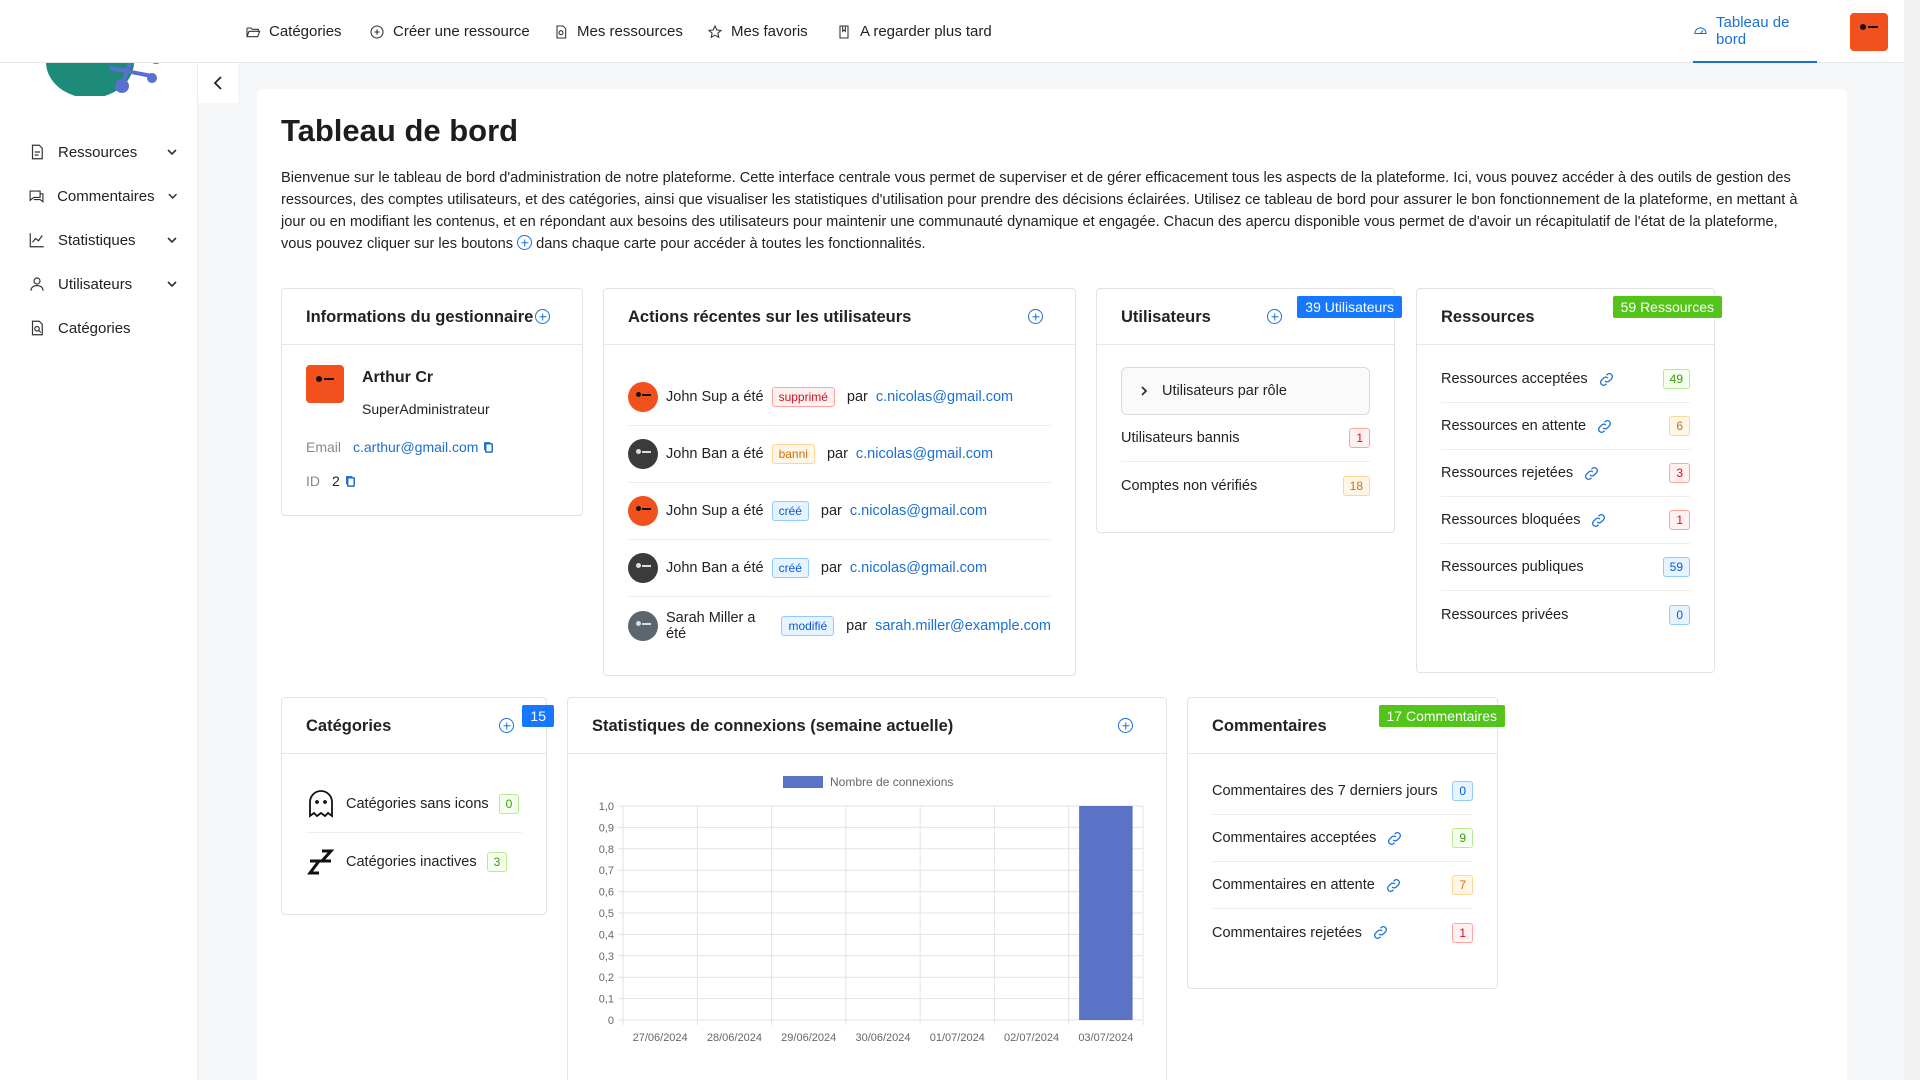  I want to click on y-tick-label: 0,2, so click(606, 978).